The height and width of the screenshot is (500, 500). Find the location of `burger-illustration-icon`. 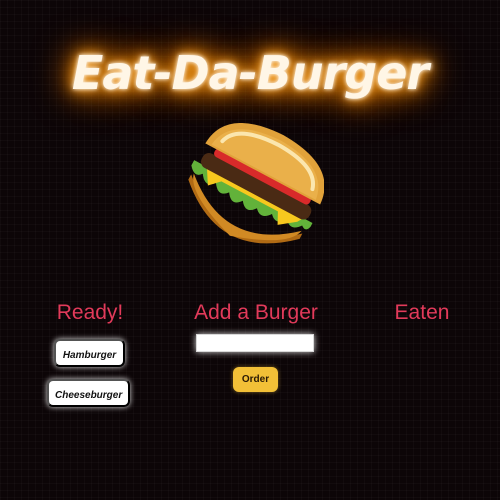

burger-illustration-icon is located at coordinates (256, 183).